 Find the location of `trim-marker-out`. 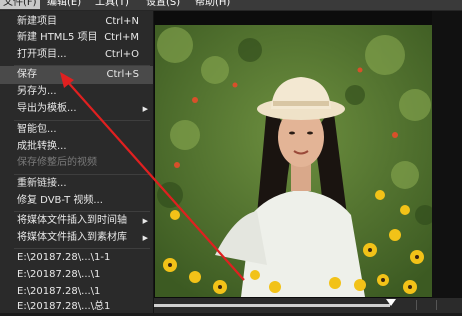

trim-marker-out is located at coordinates (436, 305).